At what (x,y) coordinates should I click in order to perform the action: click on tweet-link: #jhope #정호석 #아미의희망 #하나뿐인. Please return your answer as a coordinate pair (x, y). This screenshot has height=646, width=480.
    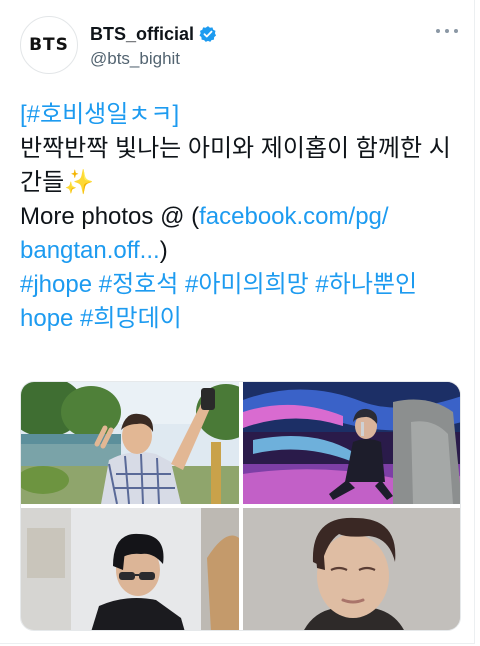
    Looking at the image, I should click on (218, 284).